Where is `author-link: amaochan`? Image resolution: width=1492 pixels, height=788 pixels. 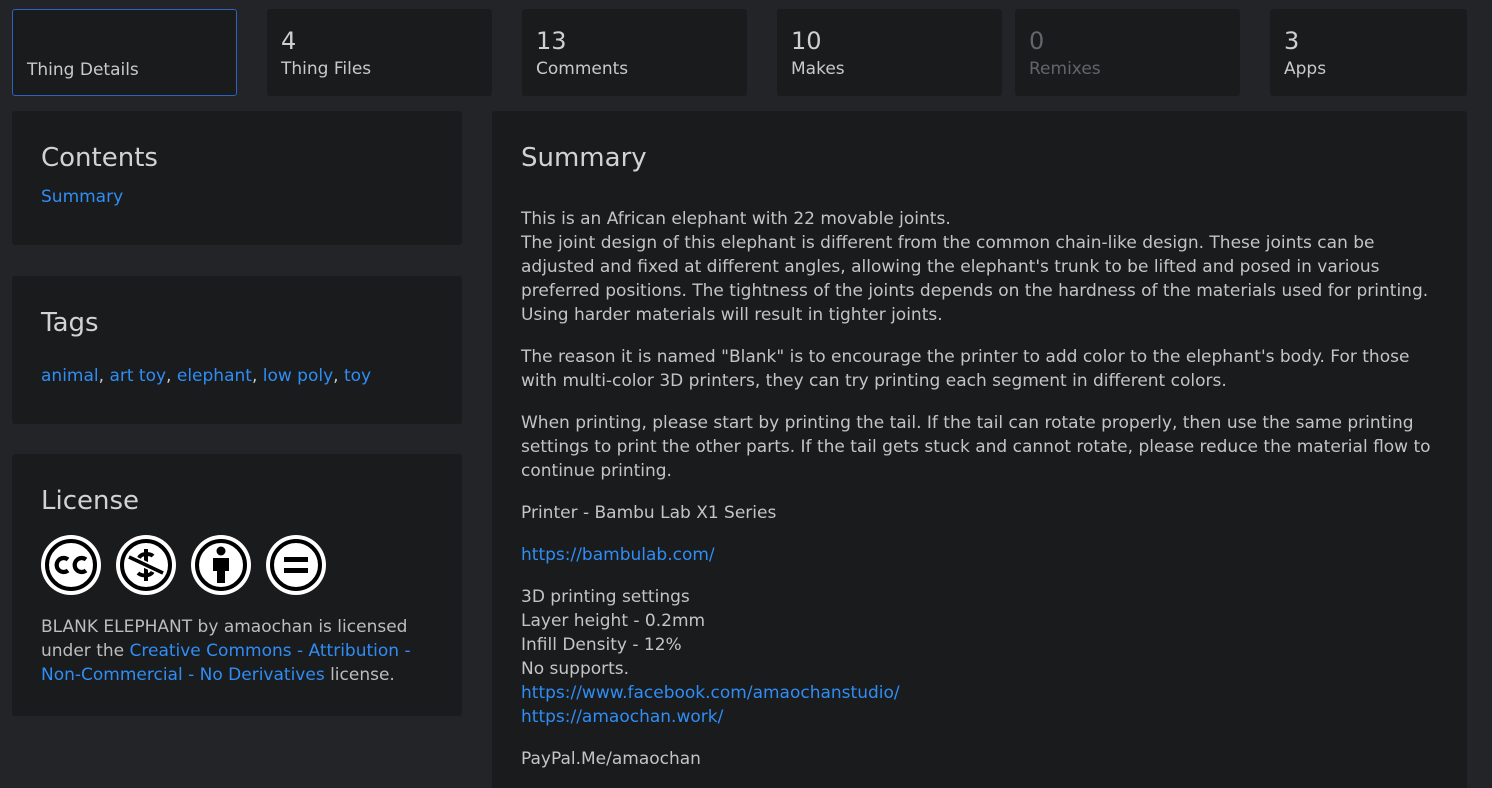
author-link: amaochan is located at coordinates (268, 627).